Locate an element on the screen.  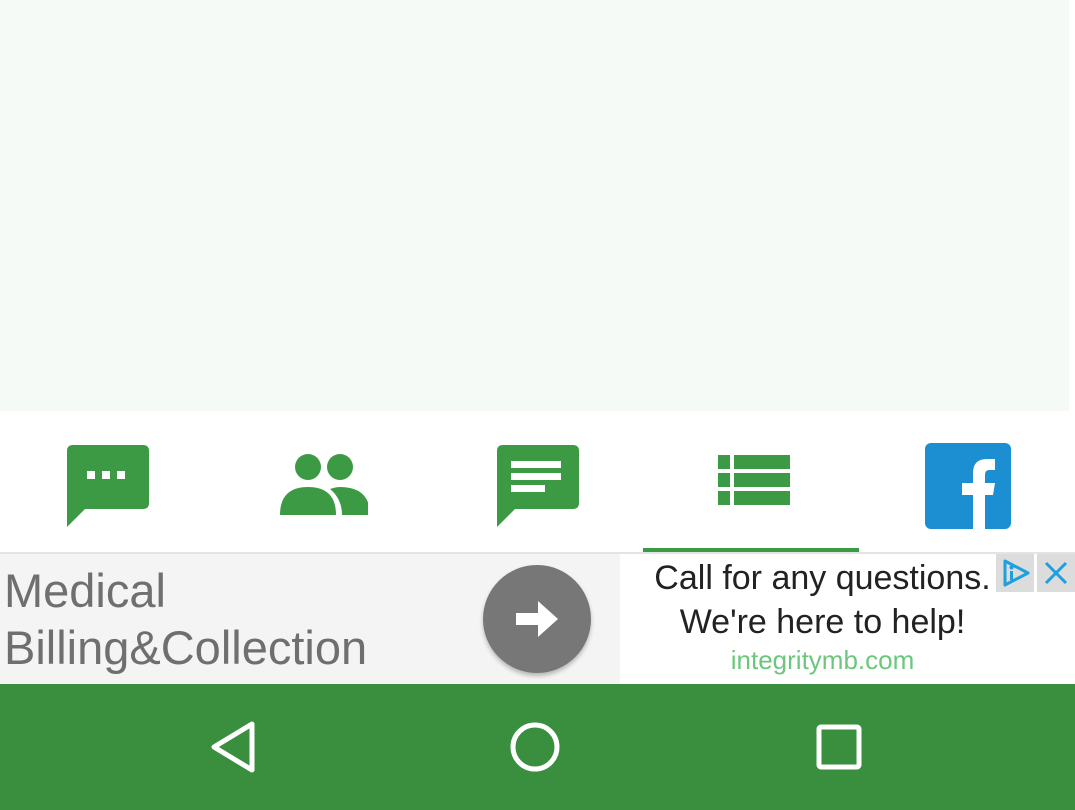
list-view-icon is located at coordinates (753, 480).